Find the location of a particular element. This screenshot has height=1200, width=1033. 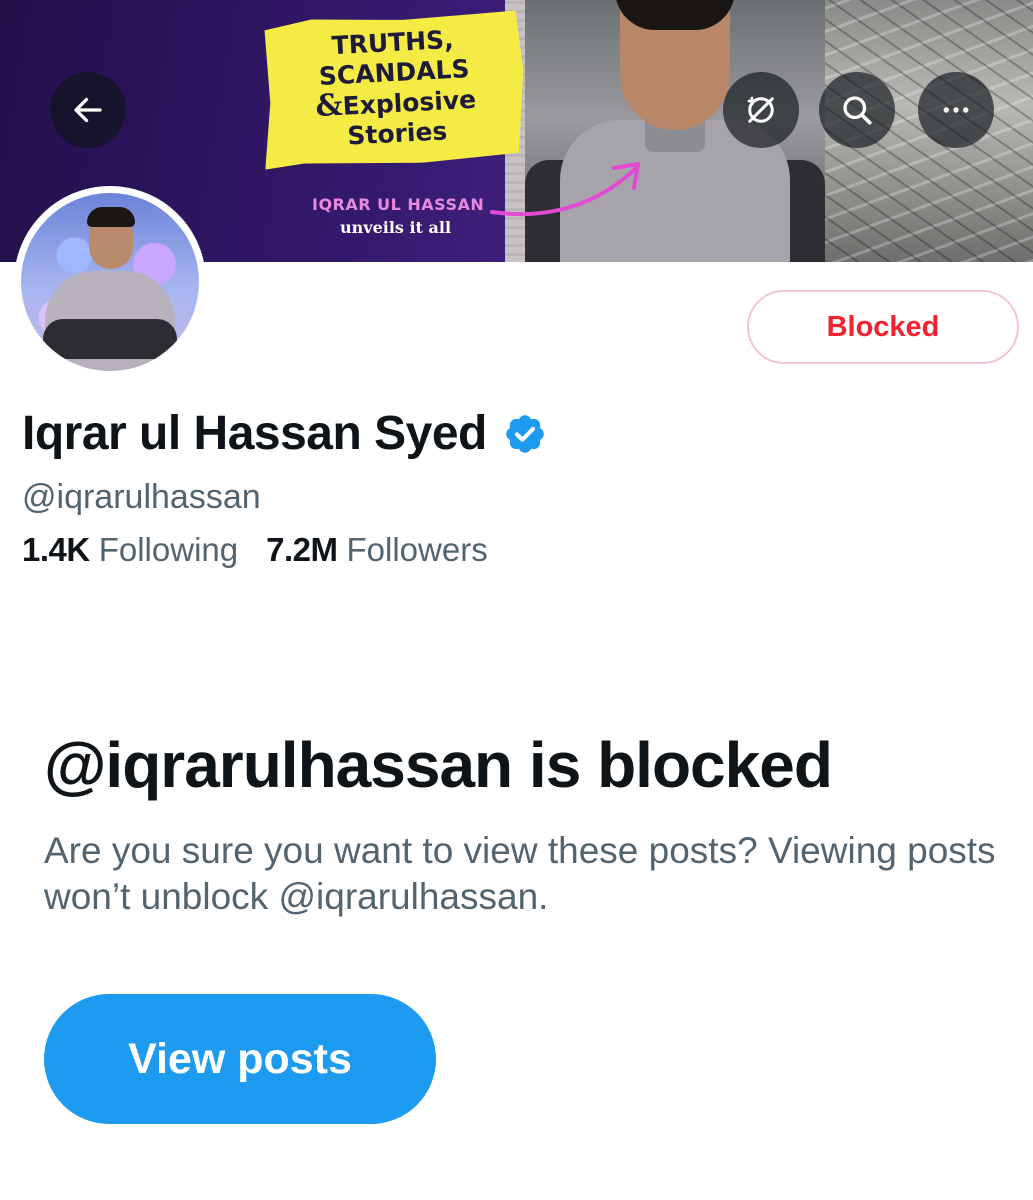

following-link: 1.4K Following is located at coordinates (130, 550).